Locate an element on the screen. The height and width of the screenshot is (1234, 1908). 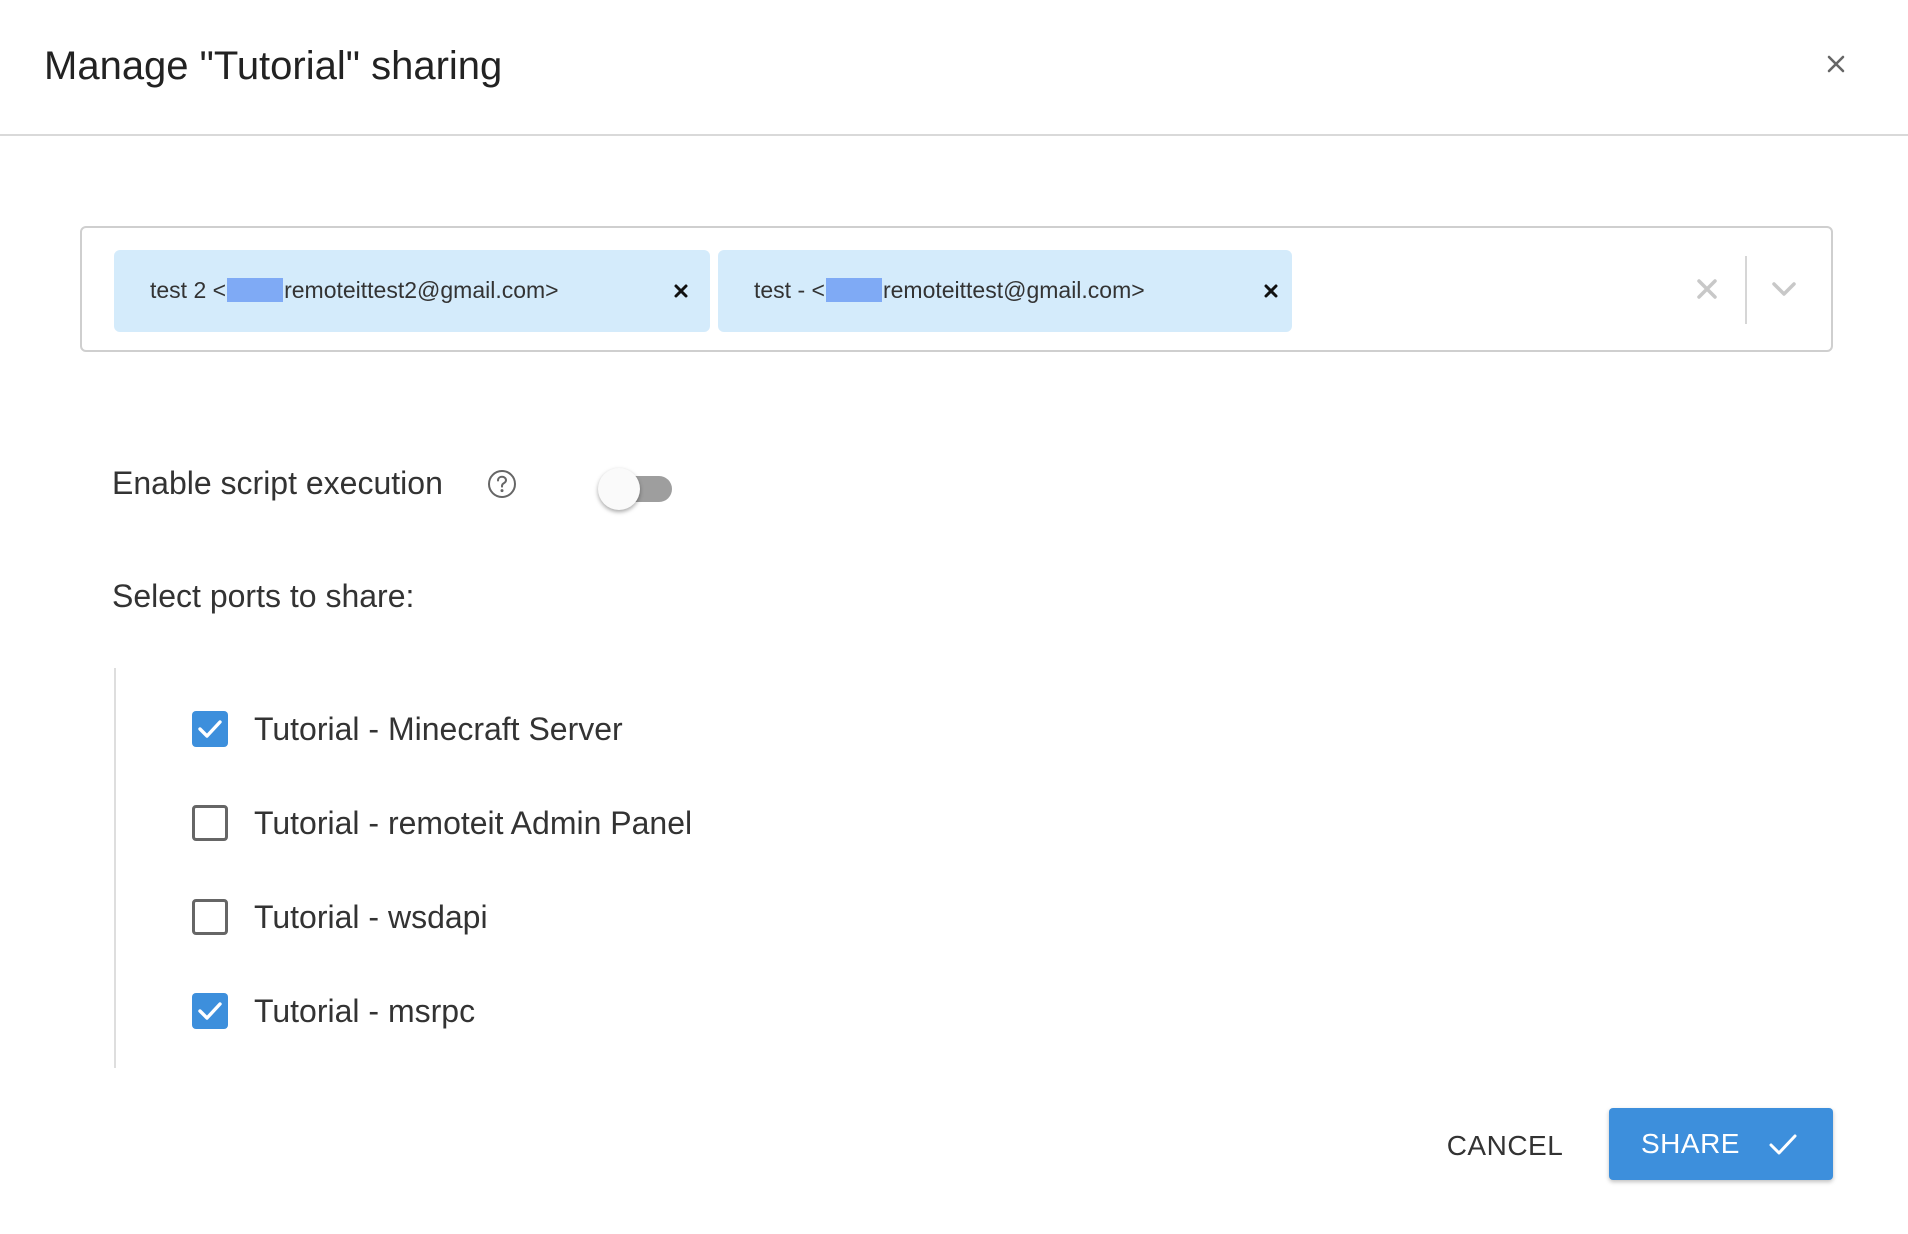
port-item: Tutorial - wsdapi is located at coordinates (340, 917).